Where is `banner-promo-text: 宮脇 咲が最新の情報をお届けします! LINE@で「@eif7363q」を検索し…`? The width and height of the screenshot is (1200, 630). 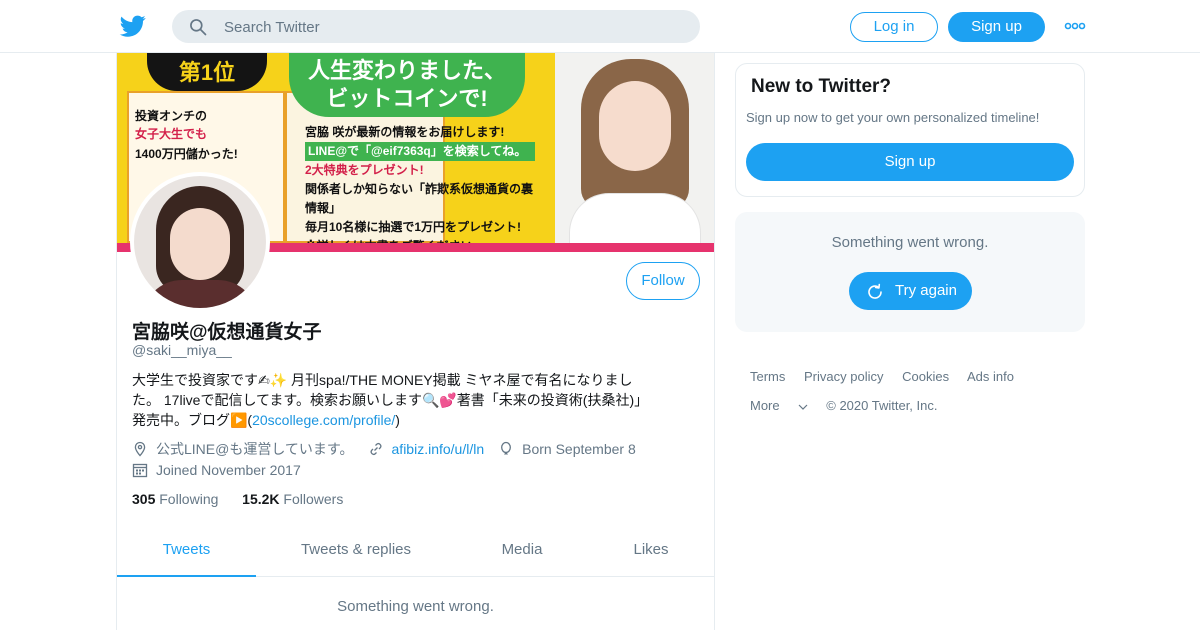
banner-promo-text: 宮脇 咲が最新の情報をお届けします! LINE@で「@eif7363q」を検索し… is located at coordinates (420, 187).